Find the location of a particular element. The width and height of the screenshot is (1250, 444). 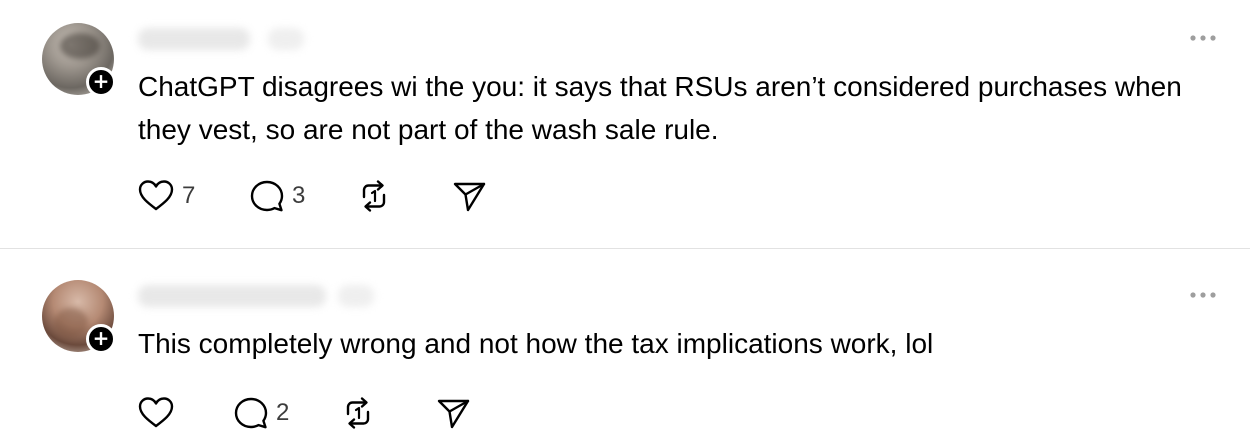

reply-button: 3 is located at coordinates (276, 196).